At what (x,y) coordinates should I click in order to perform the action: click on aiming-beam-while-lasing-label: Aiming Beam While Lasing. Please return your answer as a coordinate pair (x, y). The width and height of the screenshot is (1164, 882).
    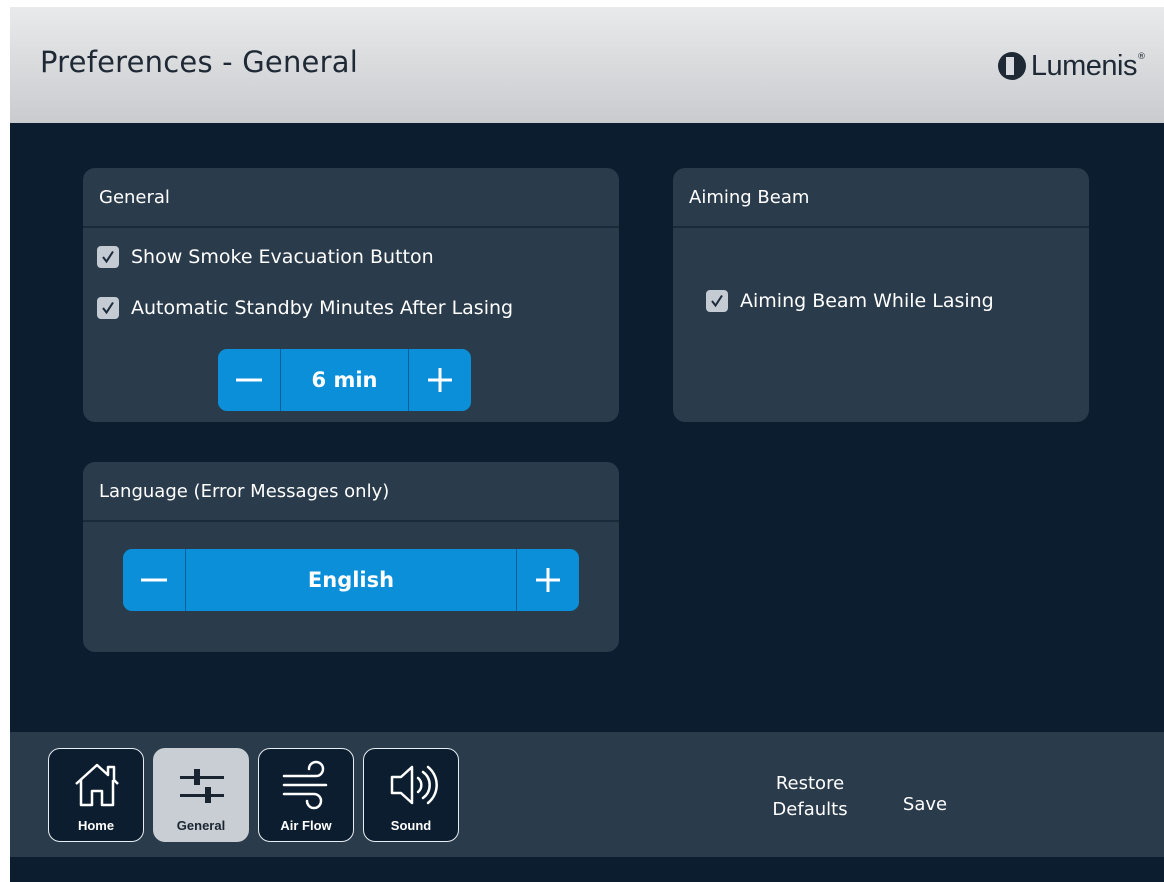
    Looking at the image, I should click on (867, 301).